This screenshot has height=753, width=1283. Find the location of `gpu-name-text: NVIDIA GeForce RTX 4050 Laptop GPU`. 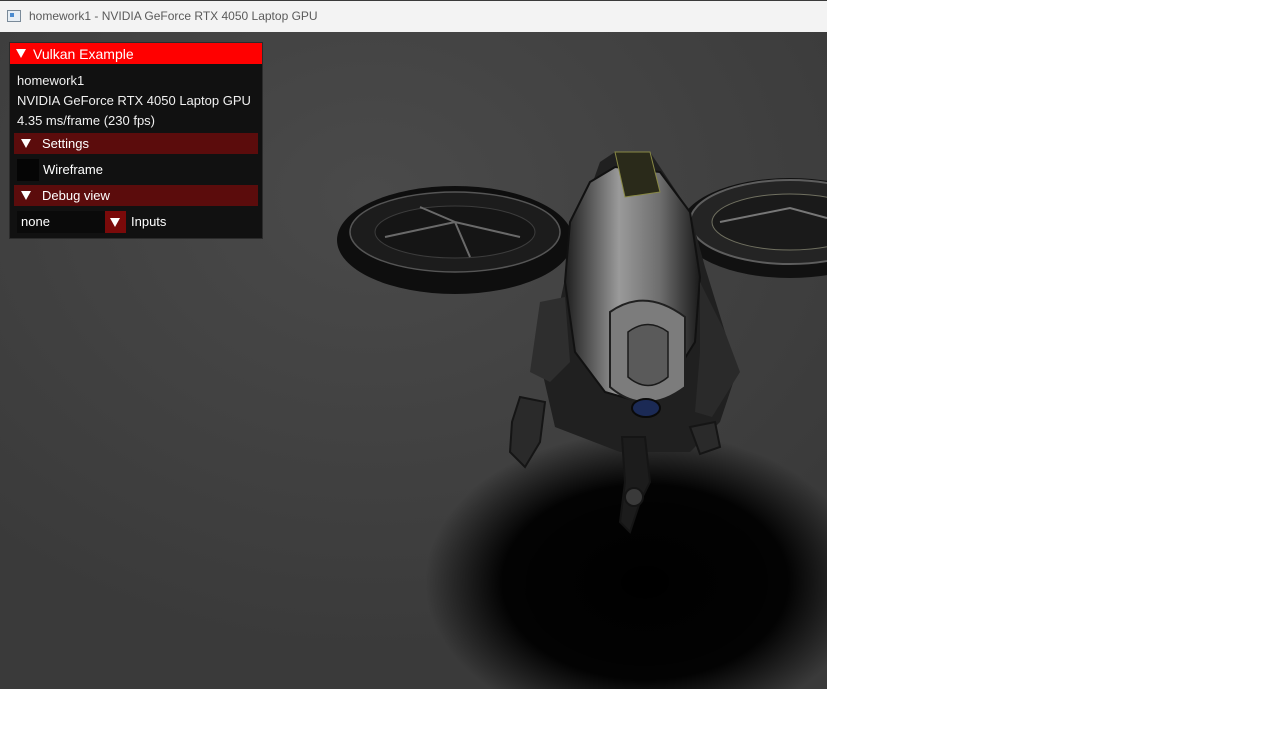

gpu-name-text: NVIDIA GeForce RTX 4050 Laptop GPU is located at coordinates (134, 100).